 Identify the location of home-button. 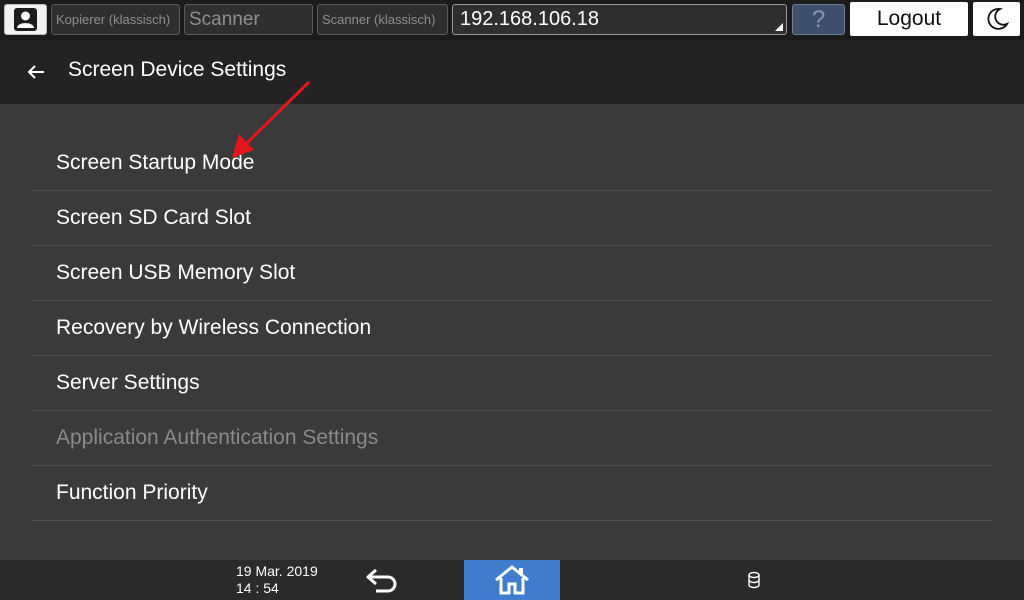
(512, 580).